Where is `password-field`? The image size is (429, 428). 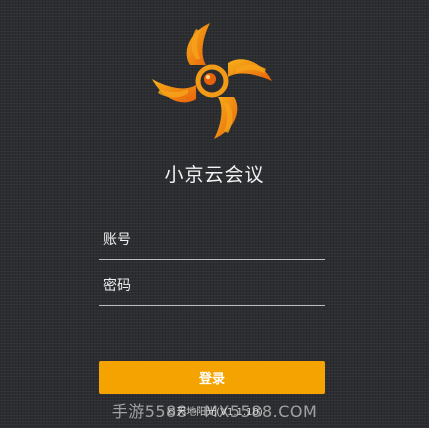
password-field is located at coordinates (212, 288).